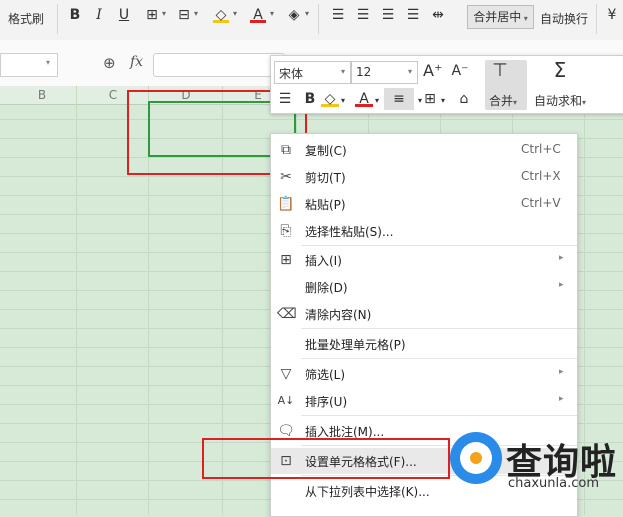 The image size is (623, 517). Describe the element at coordinates (424, 344) in the screenshot. I see `menu-item-batch-process: 批量处理单元格(P)` at that location.